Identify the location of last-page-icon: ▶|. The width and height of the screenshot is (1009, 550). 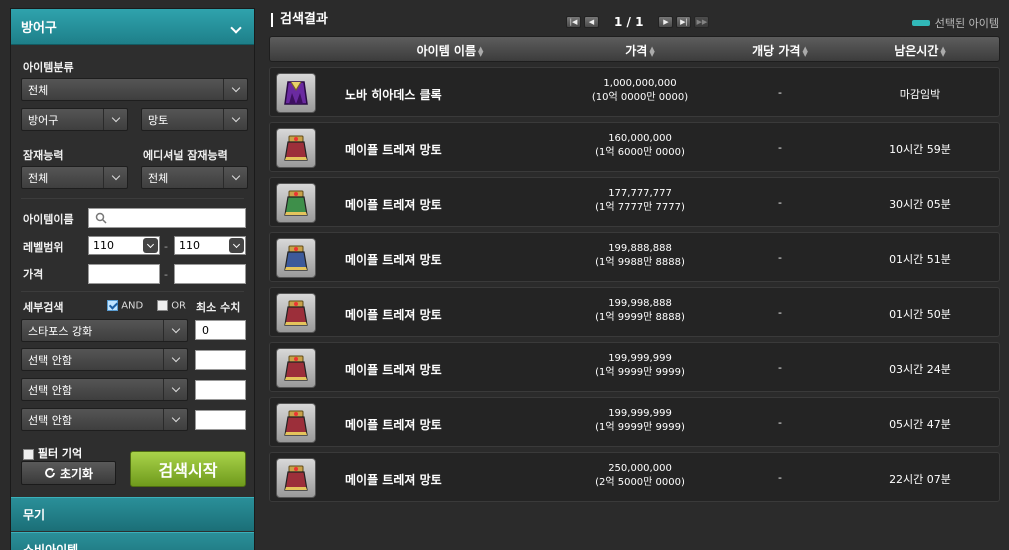
(684, 22).